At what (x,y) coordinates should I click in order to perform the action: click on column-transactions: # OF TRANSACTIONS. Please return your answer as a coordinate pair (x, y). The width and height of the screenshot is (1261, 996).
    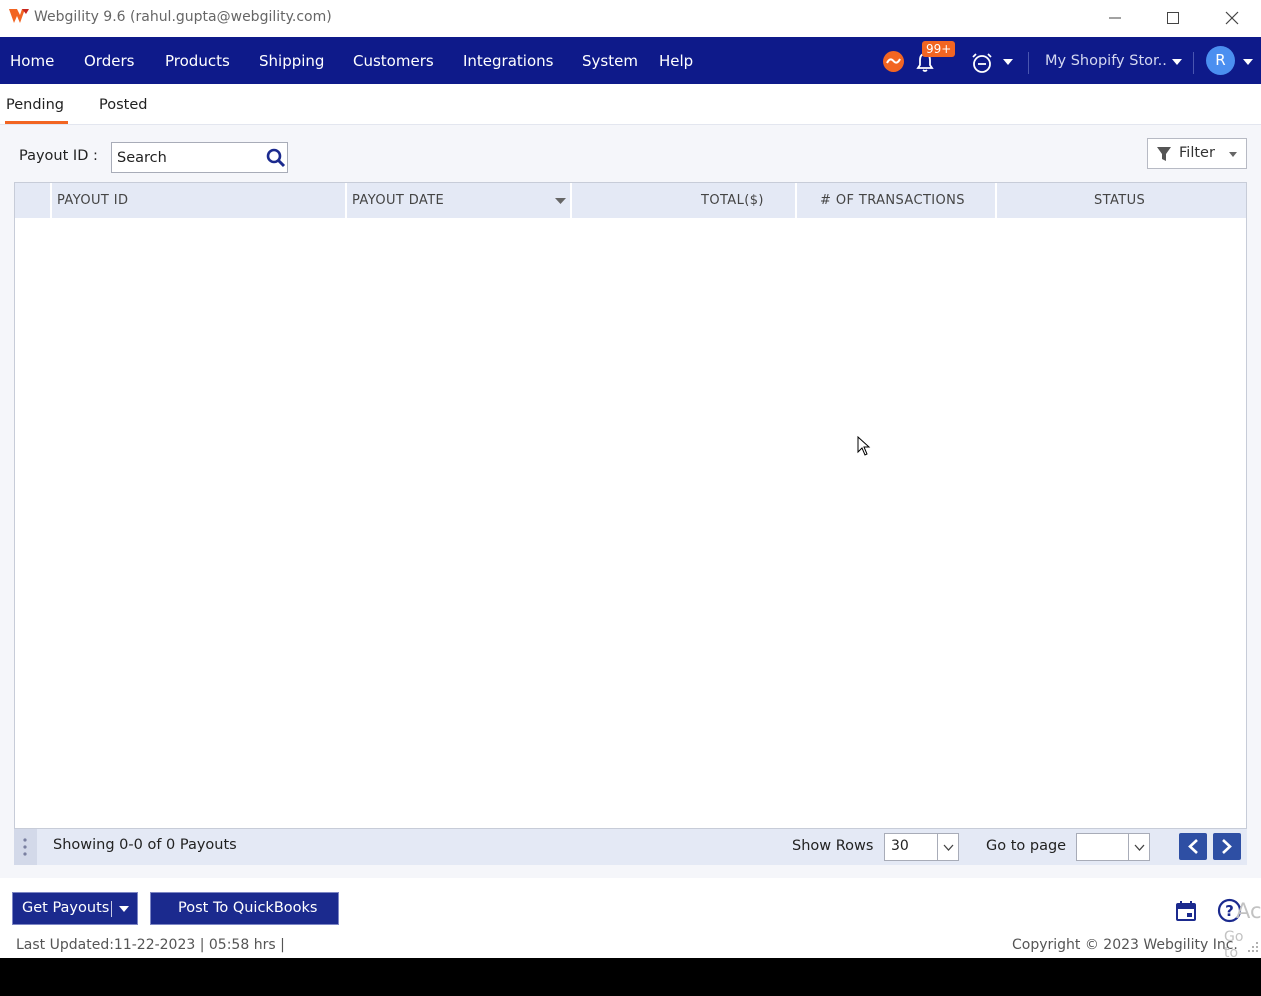
    Looking at the image, I should click on (892, 200).